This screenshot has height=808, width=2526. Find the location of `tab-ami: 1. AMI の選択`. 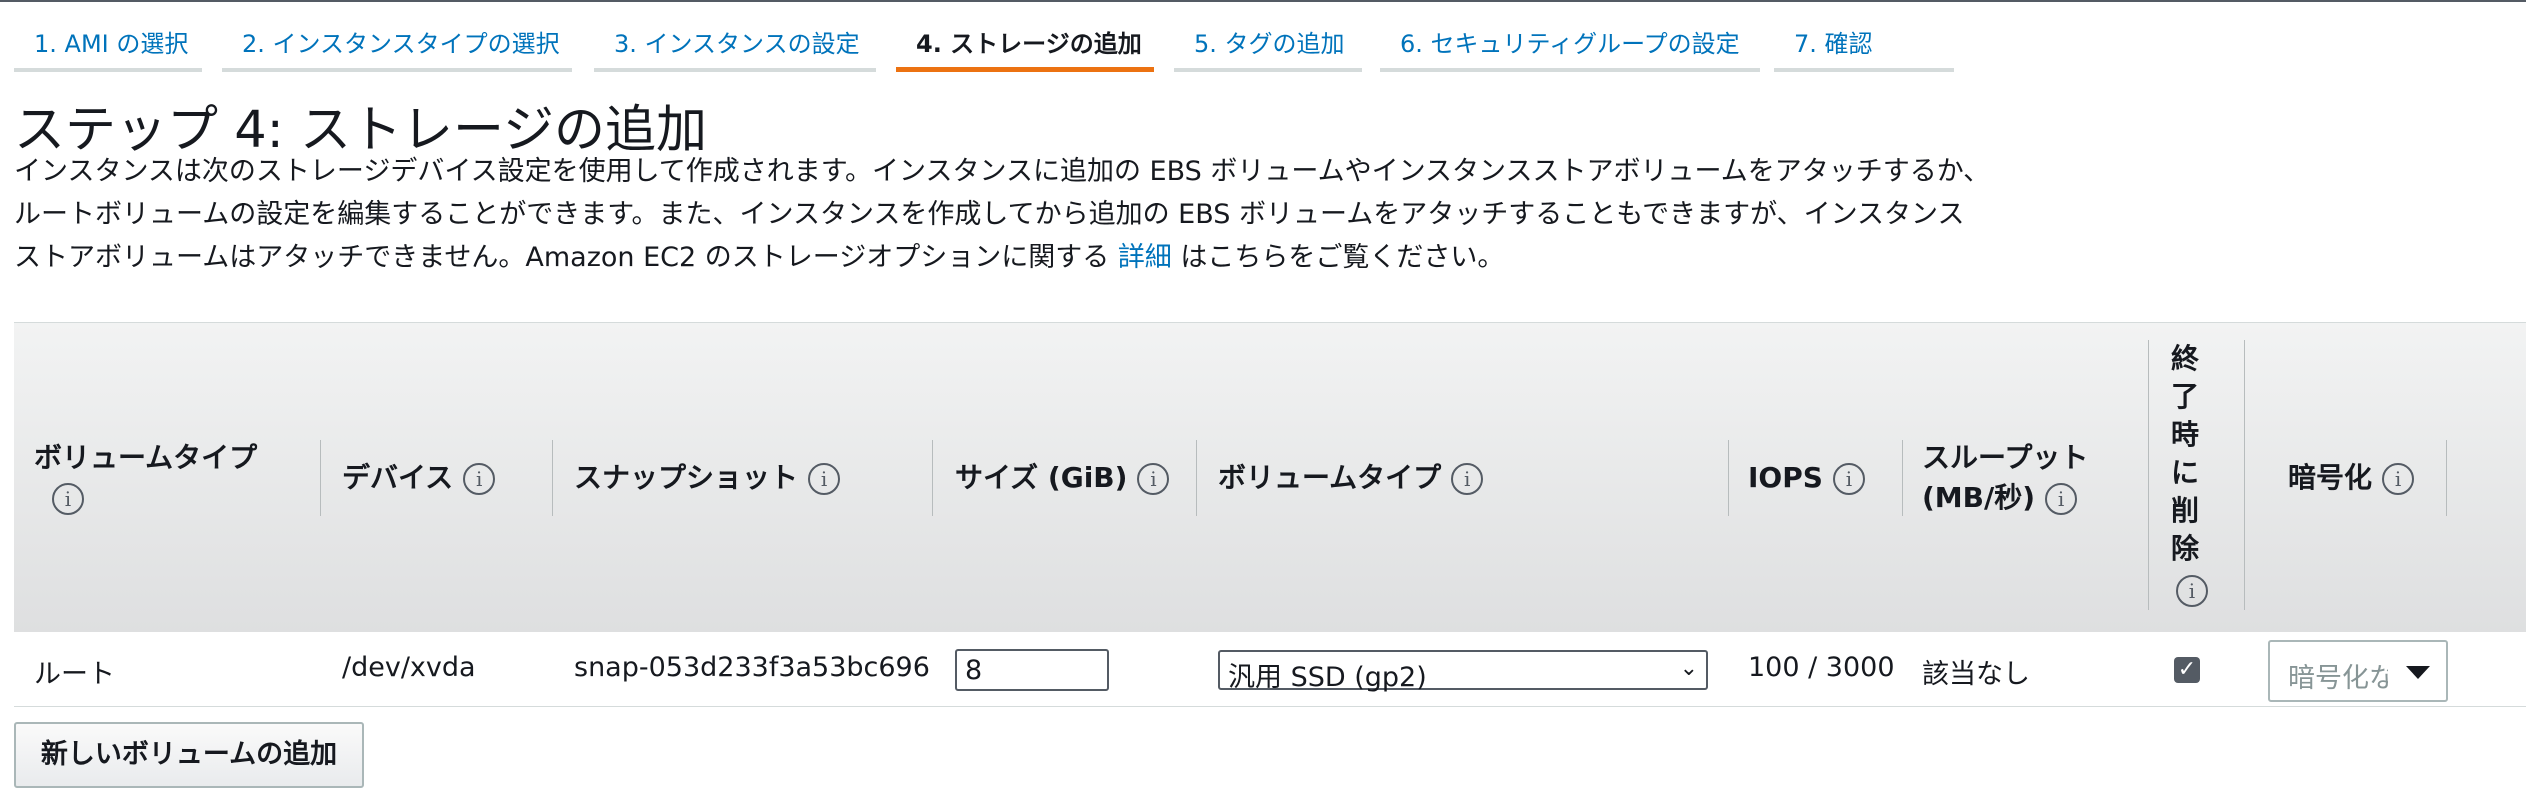

tab-ami: 1. AMI の選択 is located at coordinates (108, 36).